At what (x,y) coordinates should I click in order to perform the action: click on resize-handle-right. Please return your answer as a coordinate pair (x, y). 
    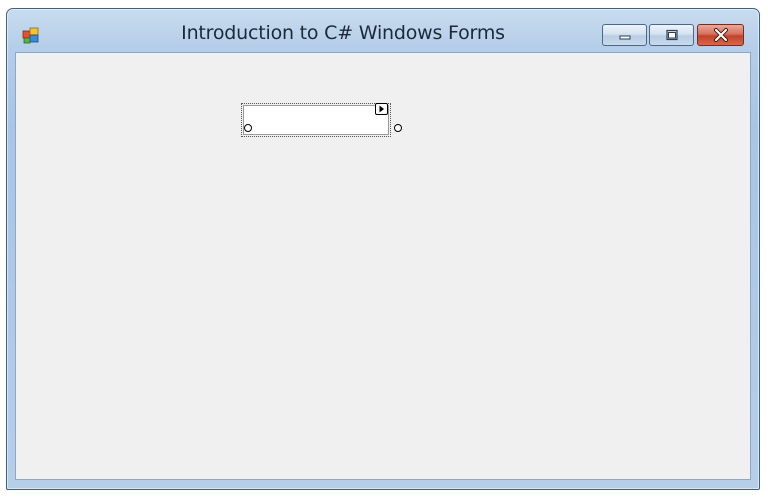
    Looking at the image, I should click on (398, 128).